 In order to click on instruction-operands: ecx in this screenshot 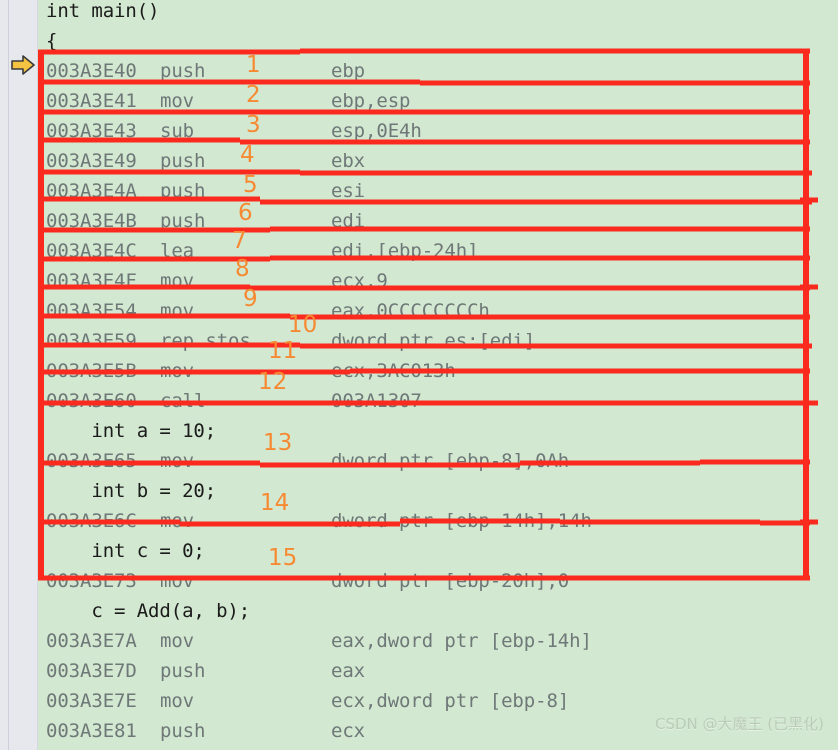, I will do `click(348, 731)`.